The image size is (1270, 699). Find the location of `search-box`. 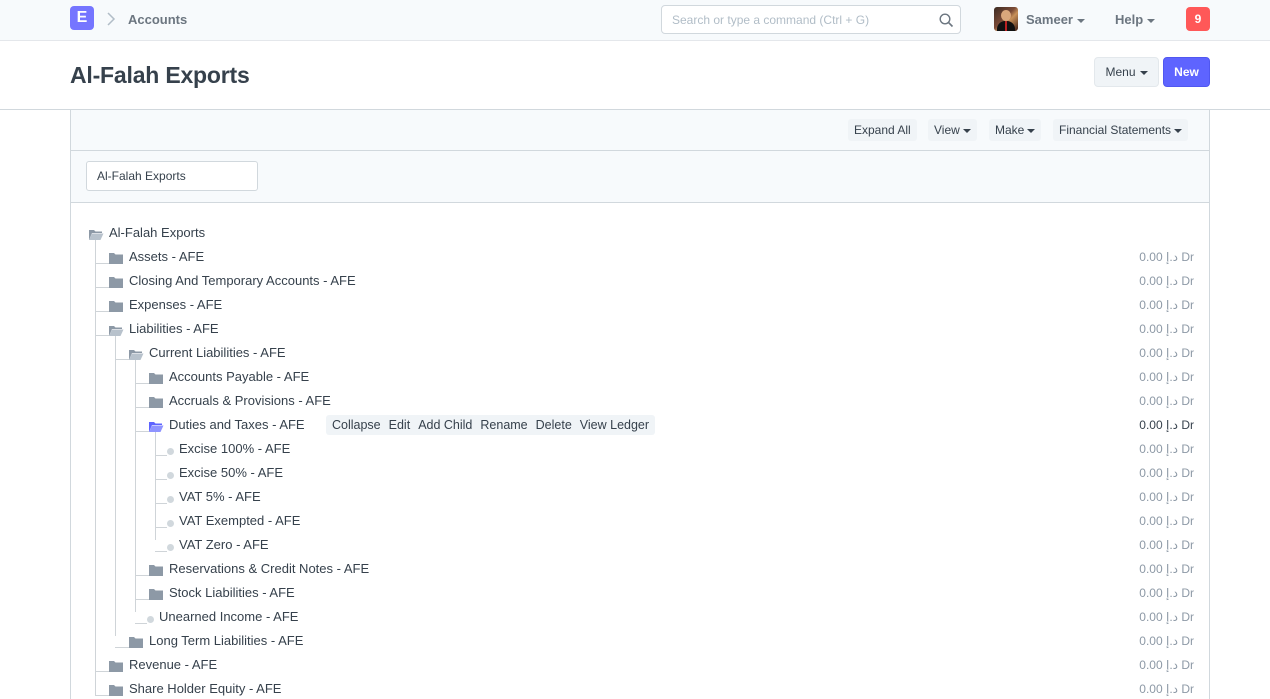

search-box is located at coordinates (811, 19).